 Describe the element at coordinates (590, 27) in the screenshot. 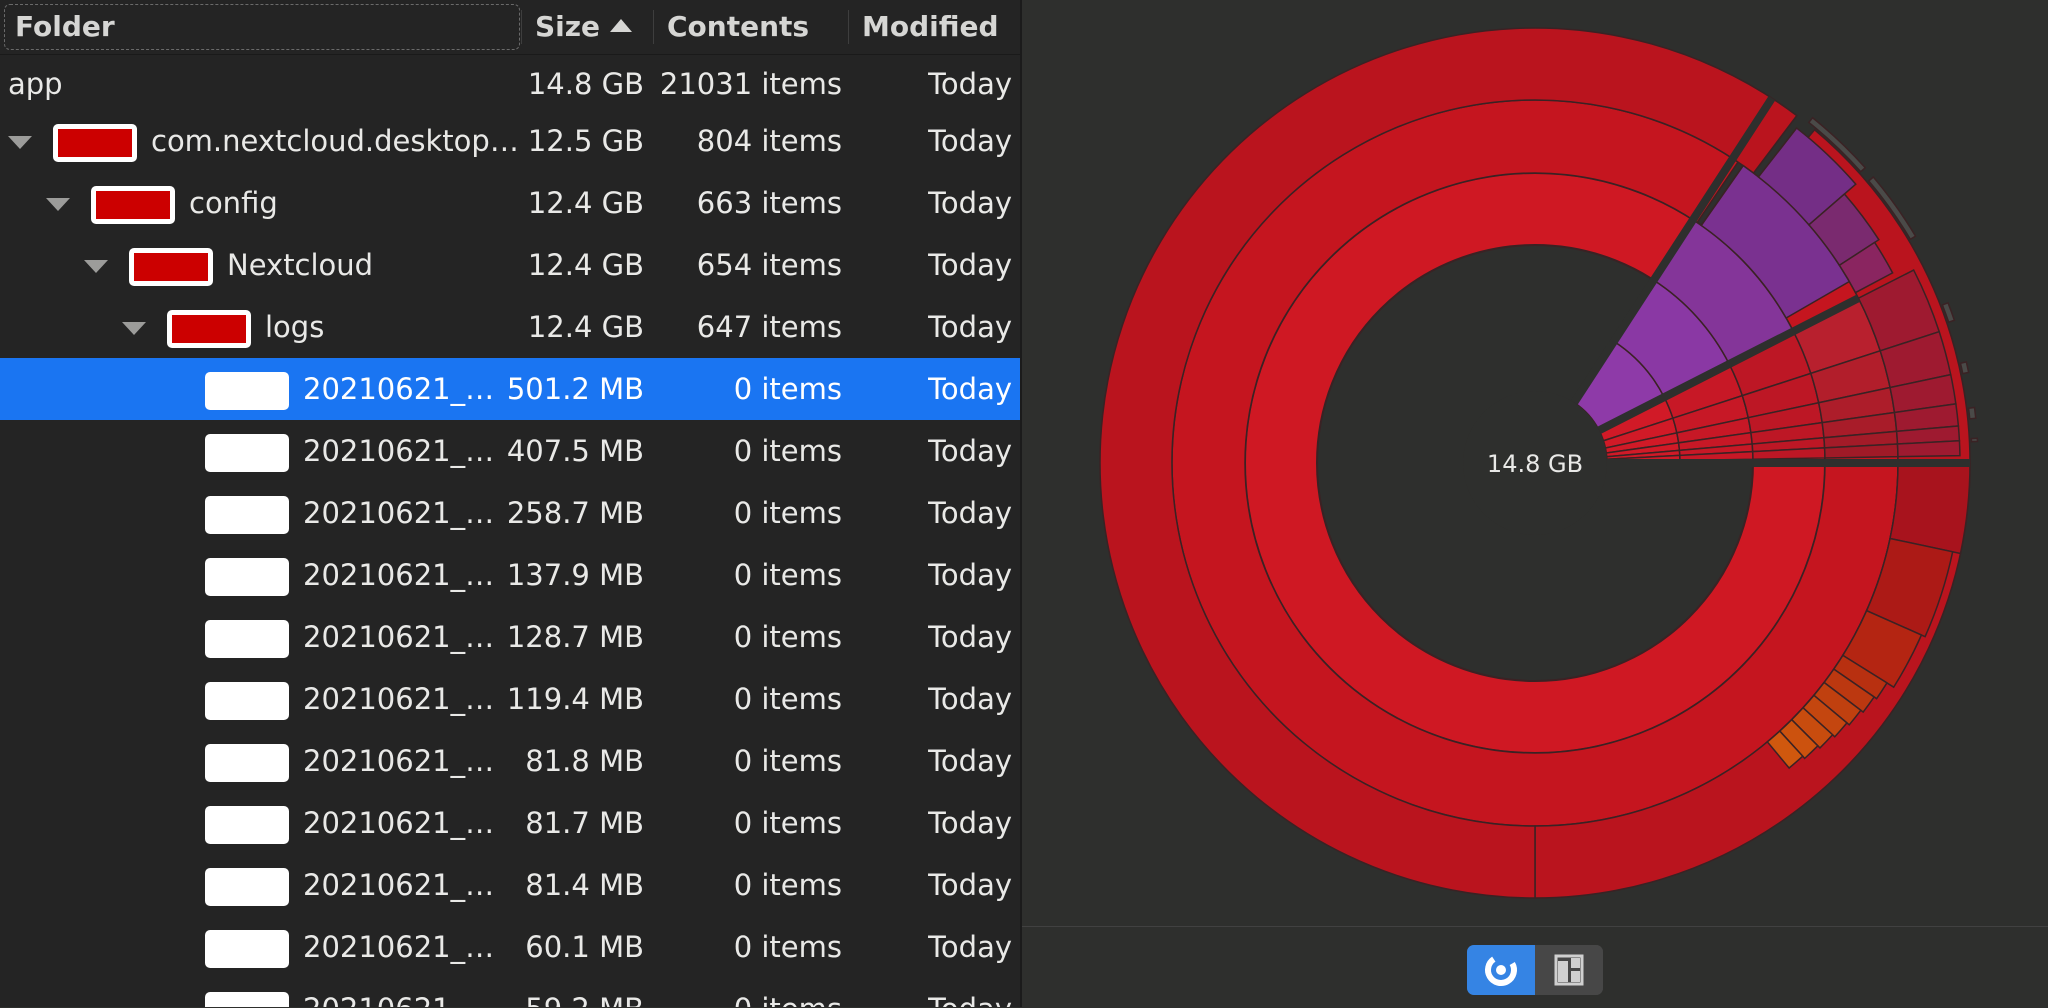

I see `column-header-size: Size` at that location.